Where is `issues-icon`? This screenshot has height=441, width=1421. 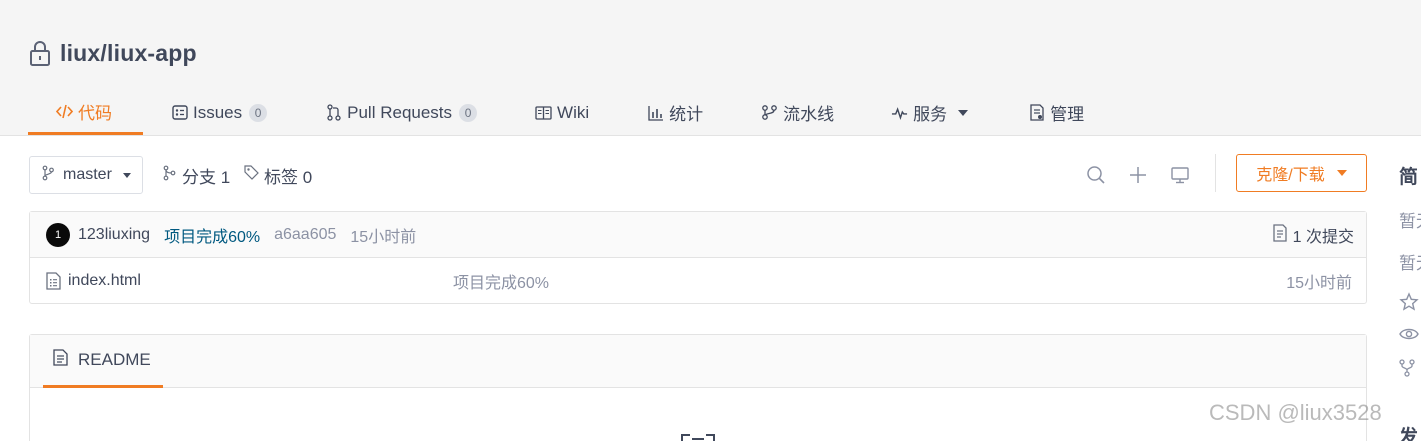
issues-icon is located at coordinates (179, 112).